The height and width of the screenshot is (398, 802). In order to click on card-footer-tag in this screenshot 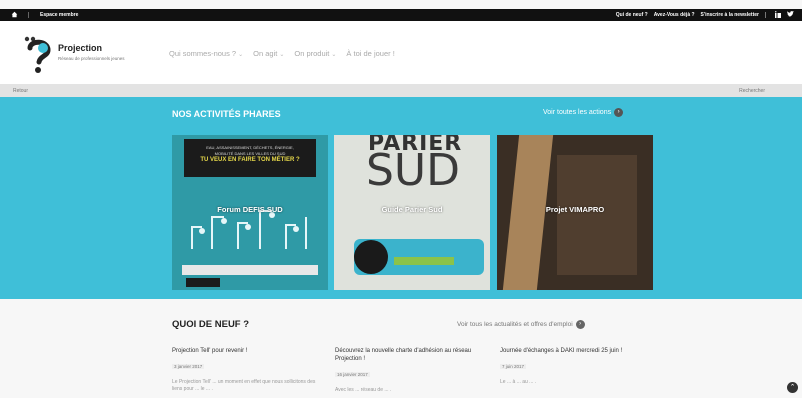, I will do `click(203, 282)`.